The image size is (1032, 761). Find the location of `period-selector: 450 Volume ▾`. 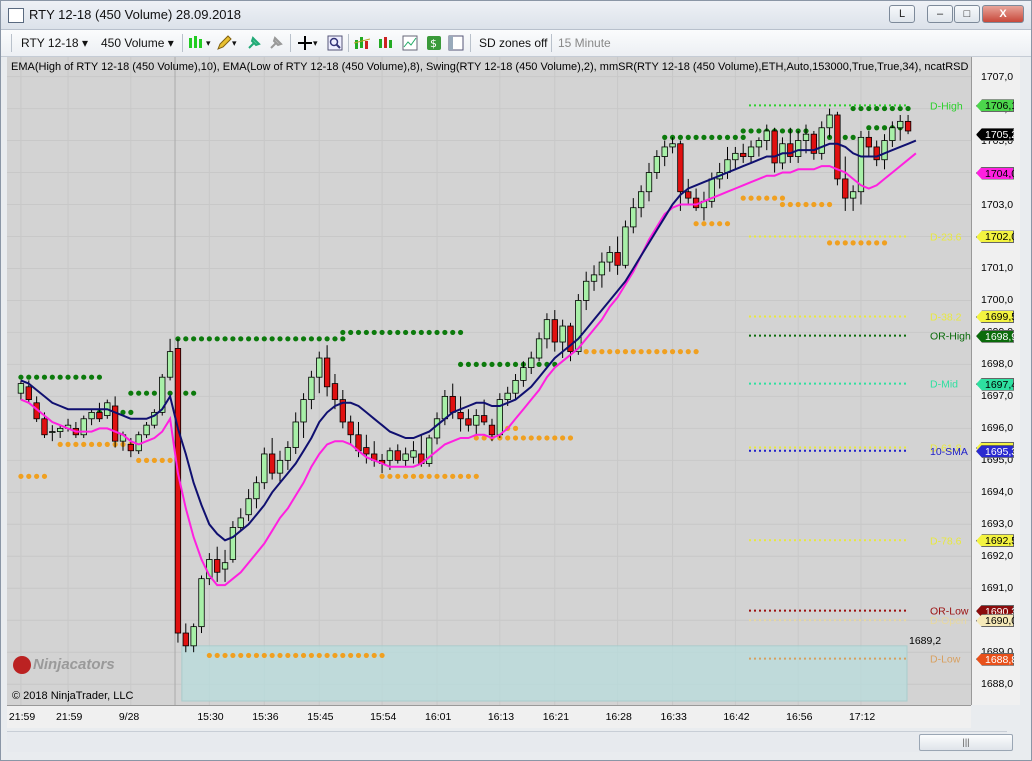

period-selector: 450 Volume ▾ is located at coordinates (137, 43).